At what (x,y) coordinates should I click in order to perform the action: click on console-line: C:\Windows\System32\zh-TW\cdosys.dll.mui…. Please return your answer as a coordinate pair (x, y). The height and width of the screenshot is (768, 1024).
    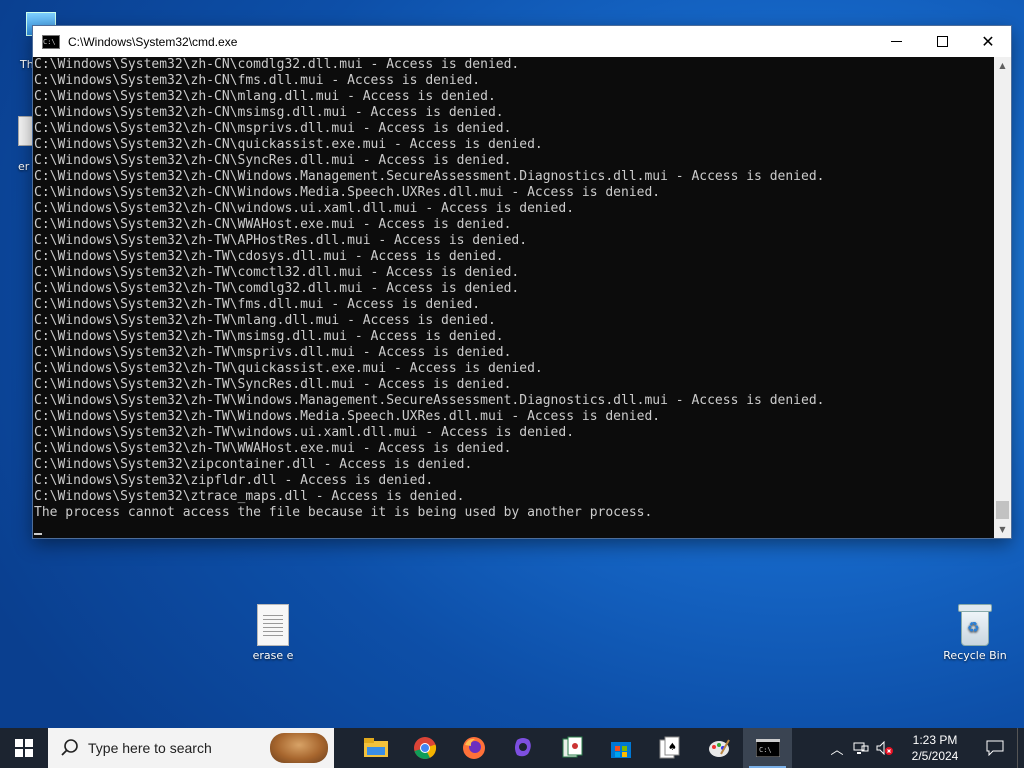
    Looking at the image, I should click on (269, 256).